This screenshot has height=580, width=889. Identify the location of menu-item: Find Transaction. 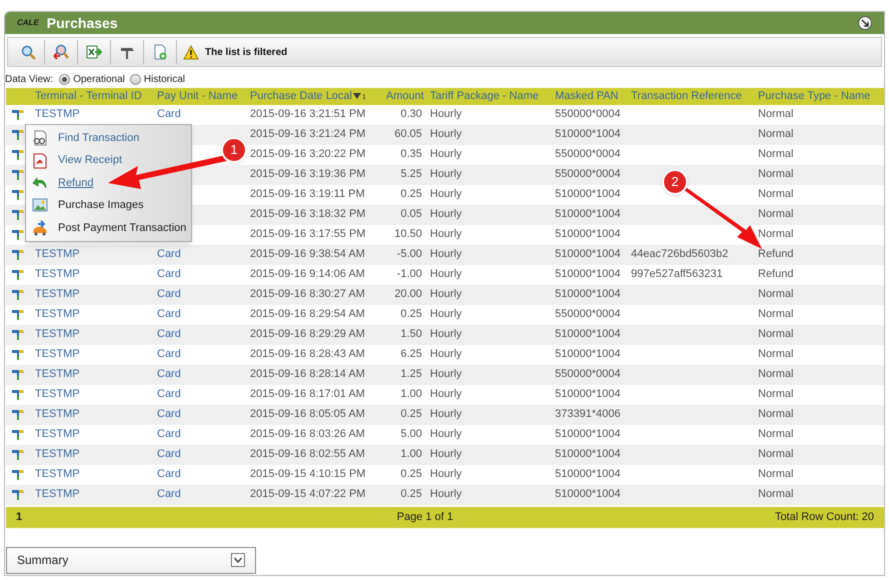
(99, 138).